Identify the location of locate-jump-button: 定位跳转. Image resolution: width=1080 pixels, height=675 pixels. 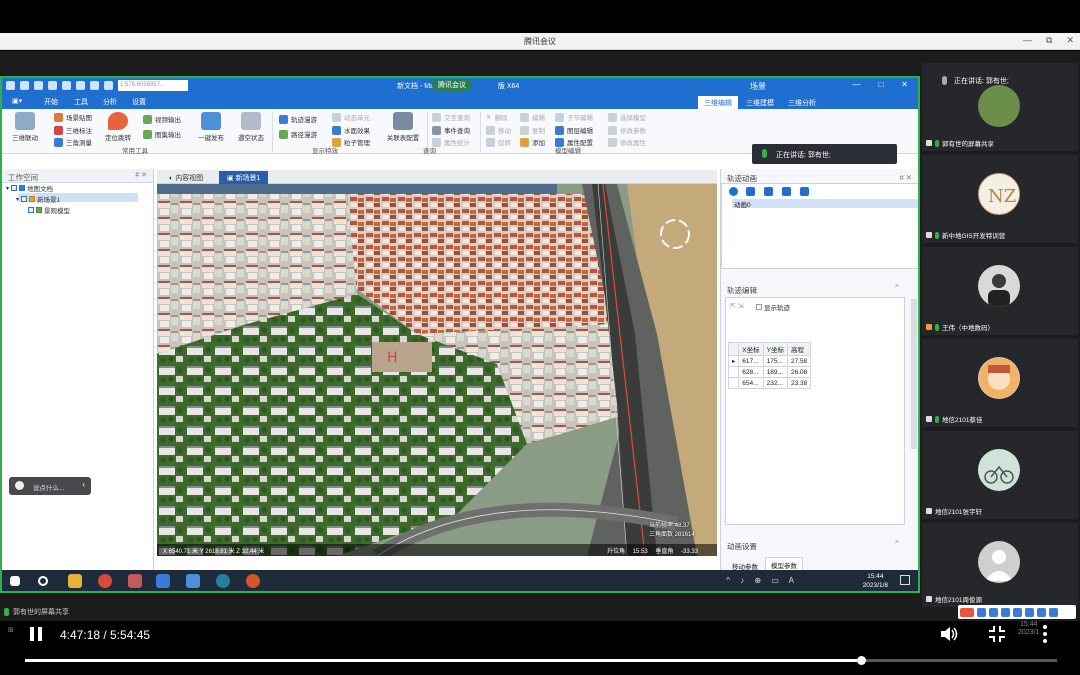
(118, 127).